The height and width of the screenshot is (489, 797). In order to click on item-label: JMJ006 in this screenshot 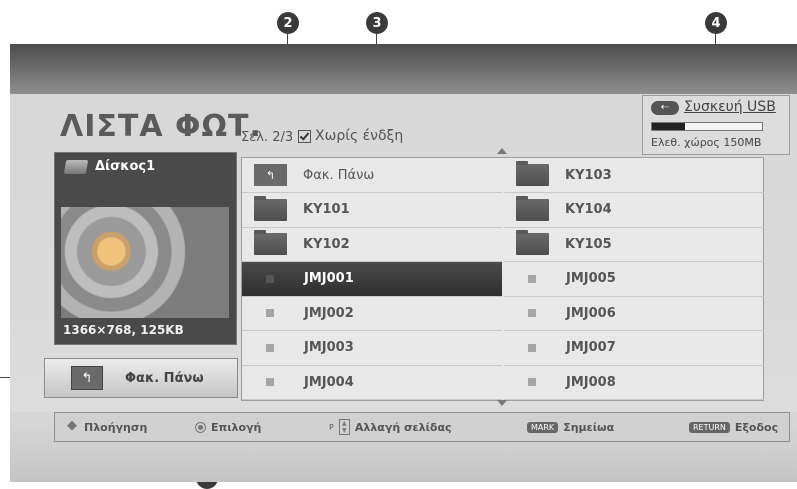, I will do `click(591, 313)`.